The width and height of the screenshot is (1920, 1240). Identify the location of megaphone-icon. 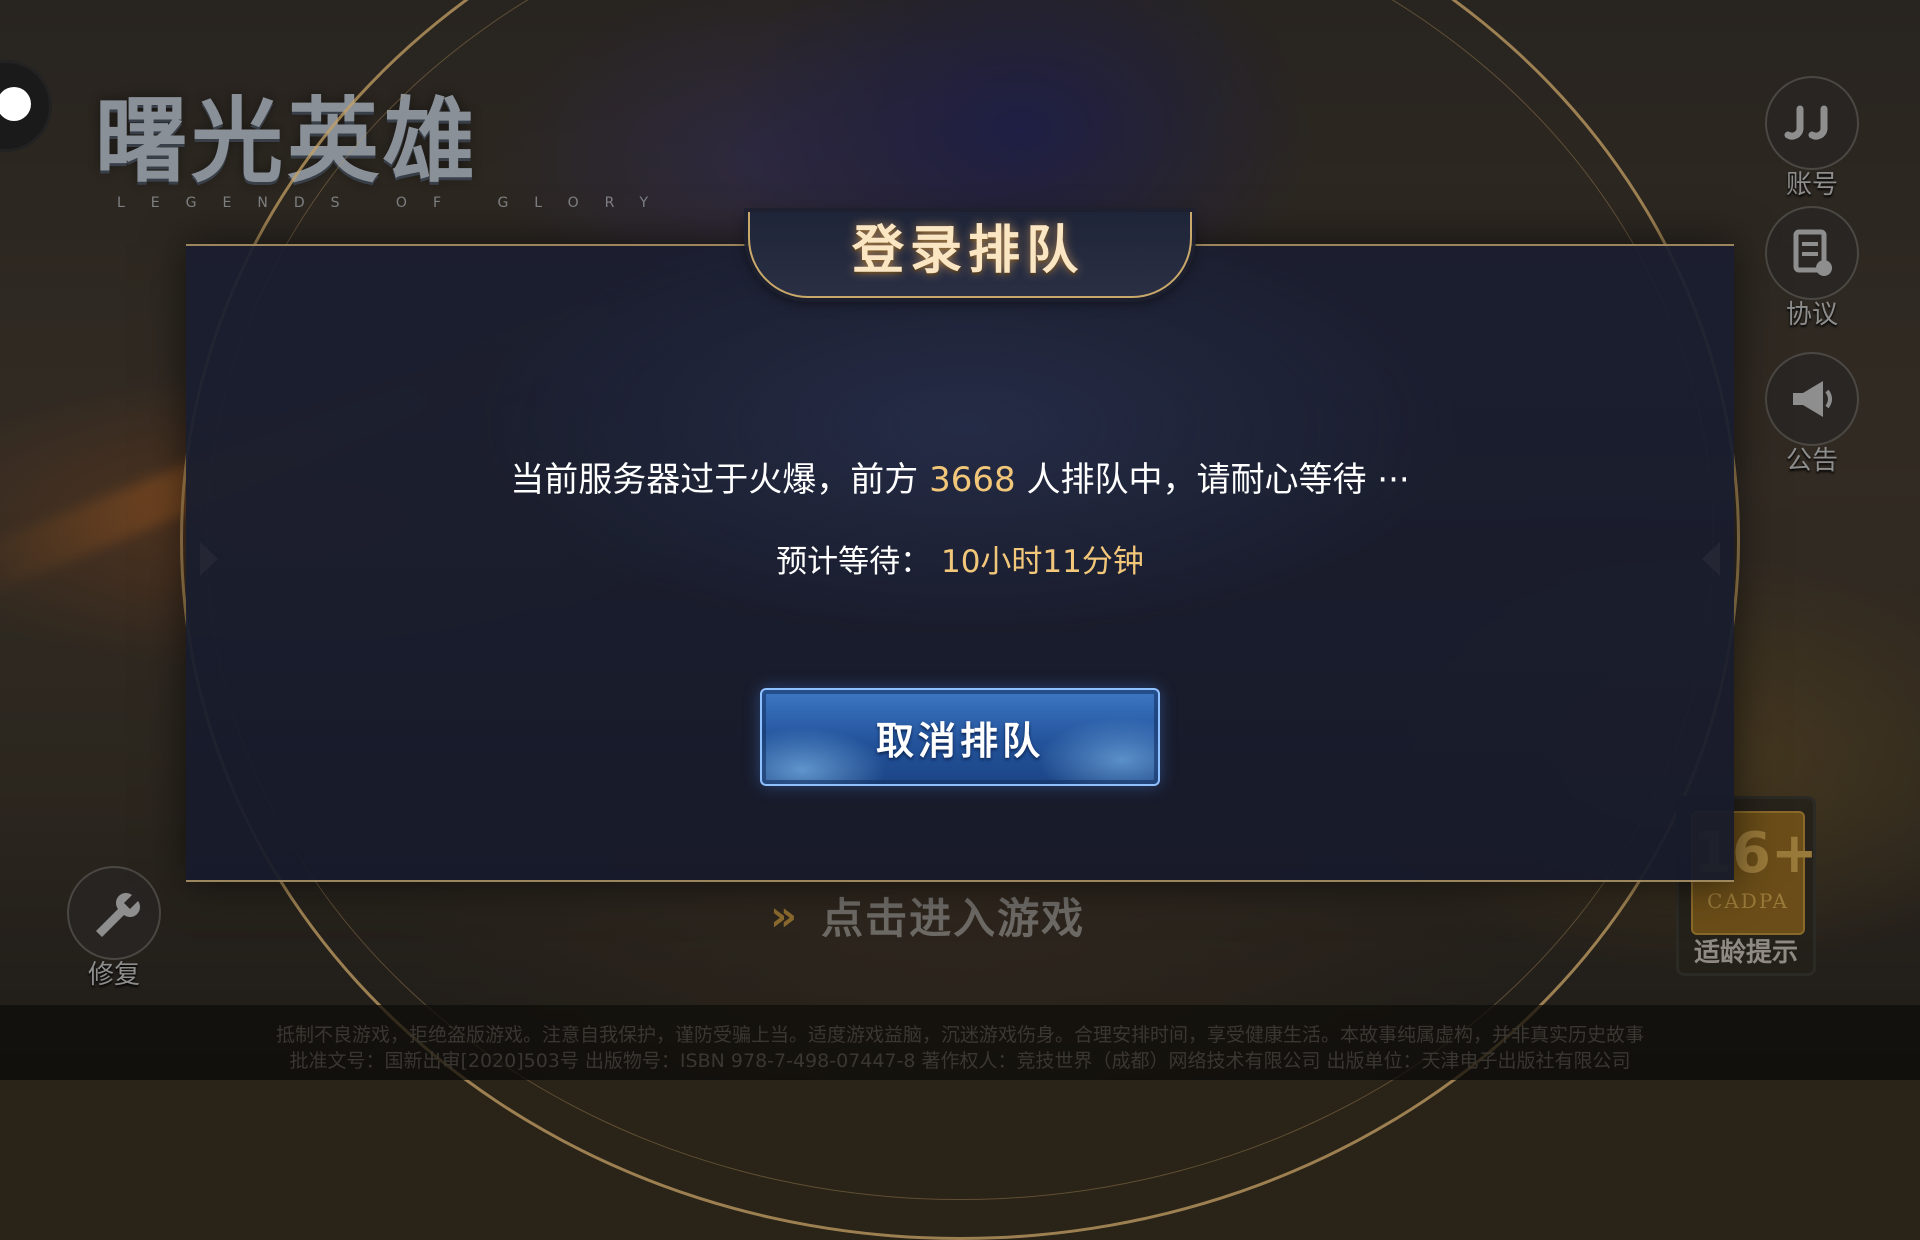
(1812, 399).